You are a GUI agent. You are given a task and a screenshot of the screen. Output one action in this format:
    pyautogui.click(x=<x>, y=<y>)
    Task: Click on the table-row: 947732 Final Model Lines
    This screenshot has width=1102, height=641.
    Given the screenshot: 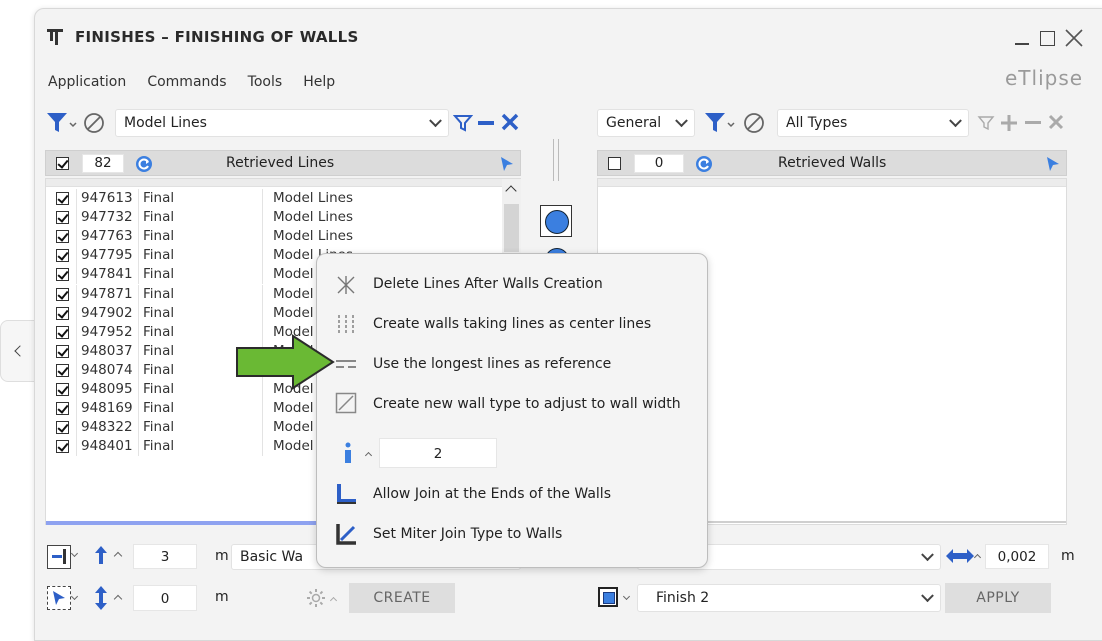 What is the action you would take?
    pyautogui.click(x=274, y=218)
    